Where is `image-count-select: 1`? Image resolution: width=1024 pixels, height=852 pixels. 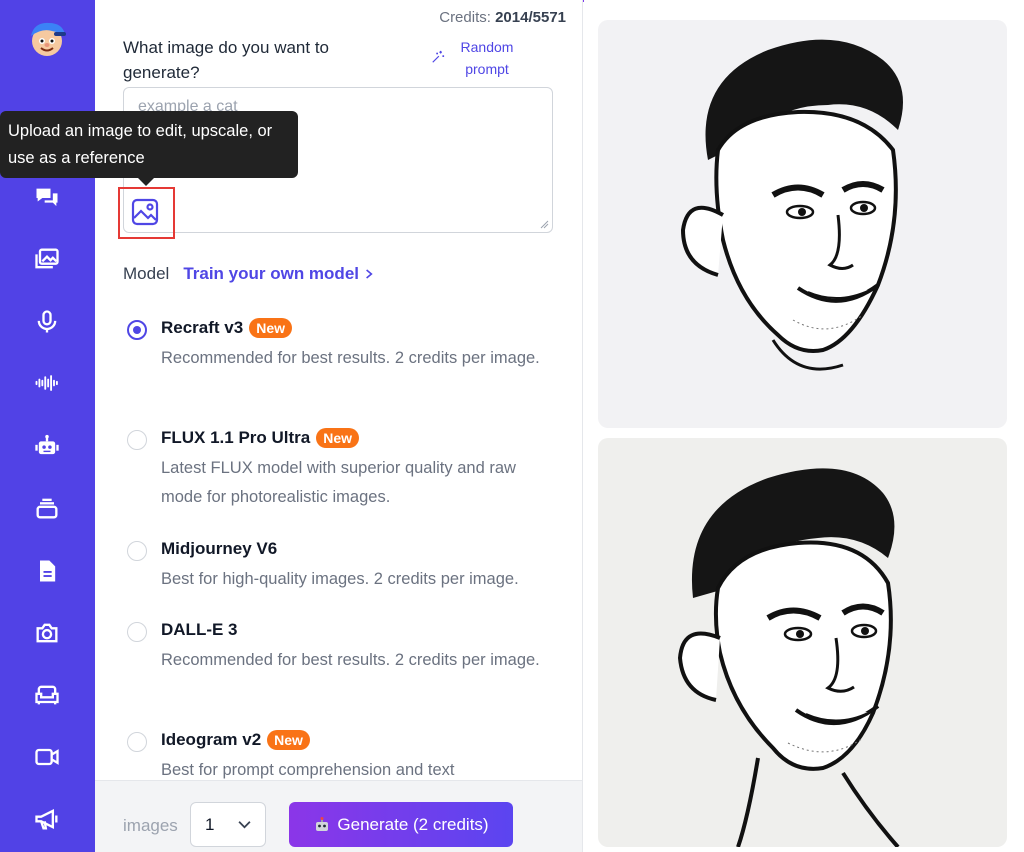 image-count-select: 1 is located at coordinates (228, 824).